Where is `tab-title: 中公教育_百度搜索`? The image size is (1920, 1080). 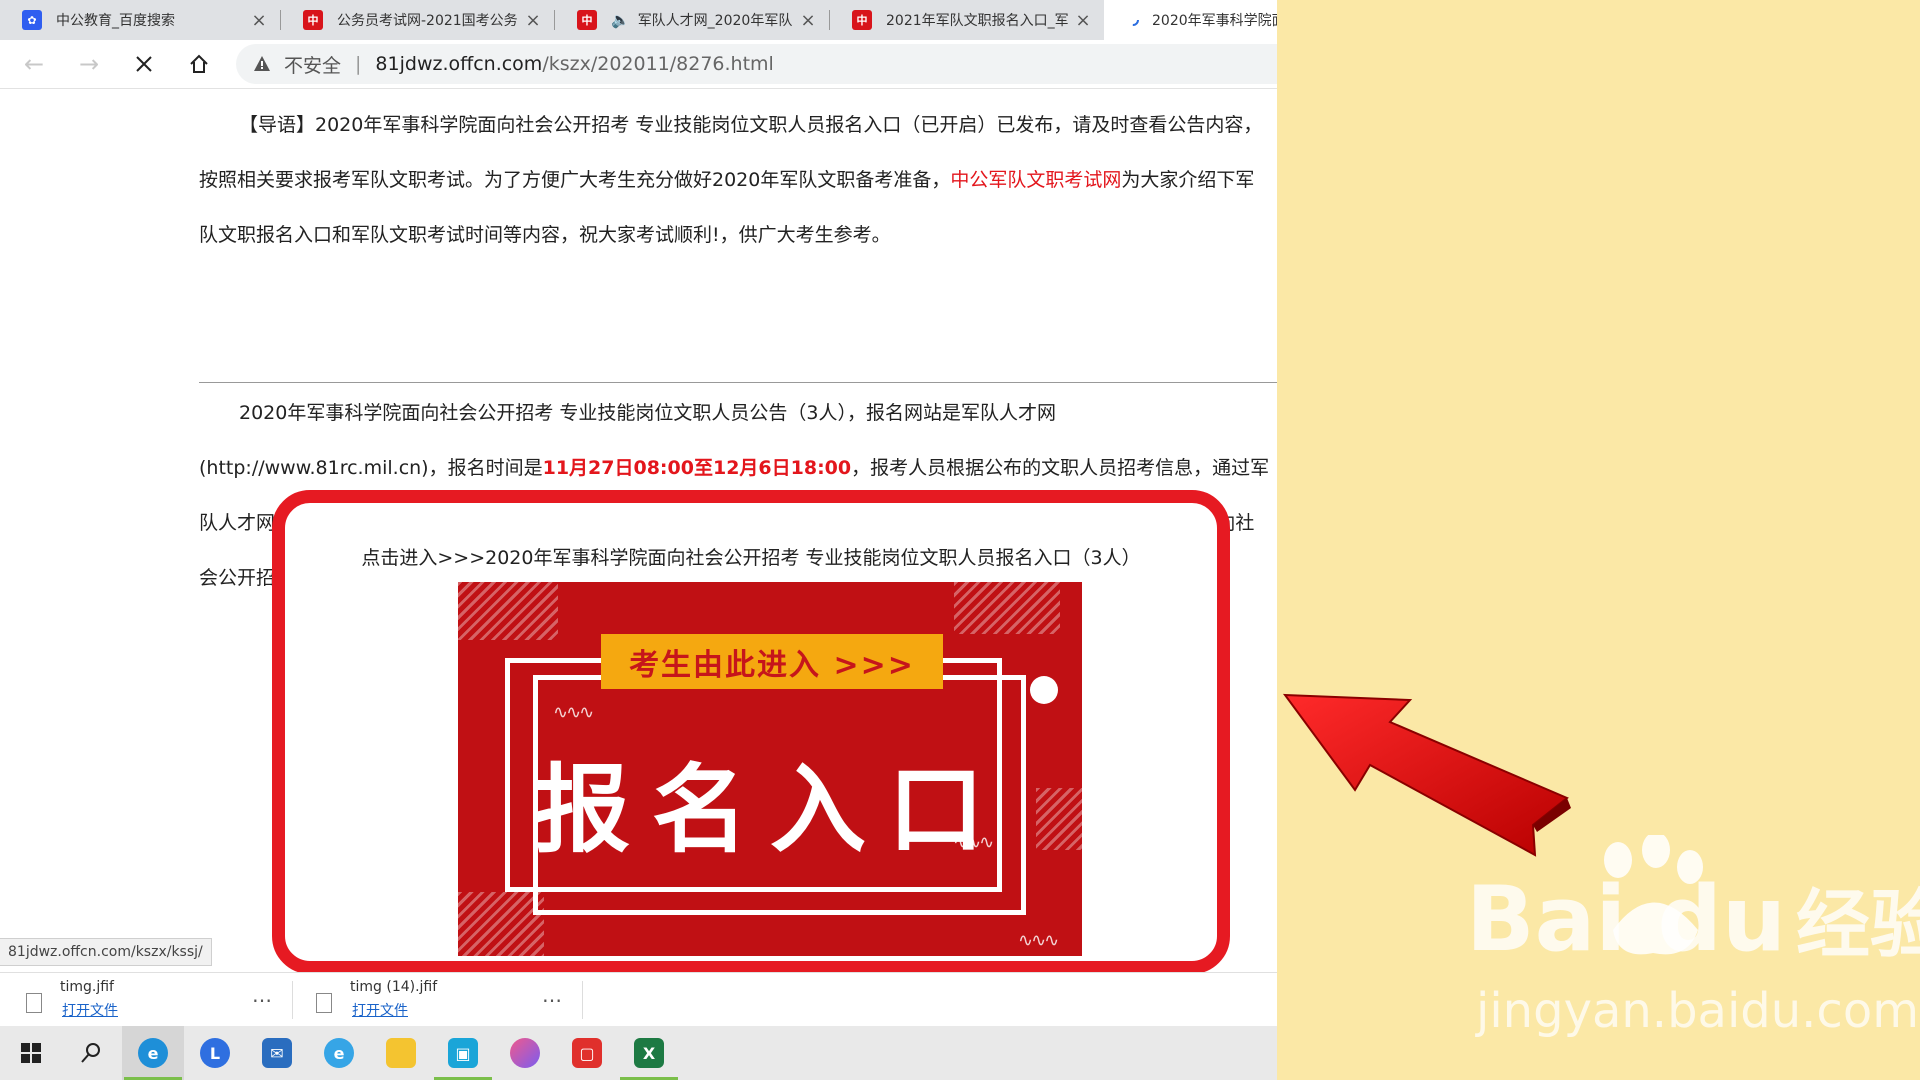
tab-title: 中公教育_百度搜索 is located at coordinates (115, 21).